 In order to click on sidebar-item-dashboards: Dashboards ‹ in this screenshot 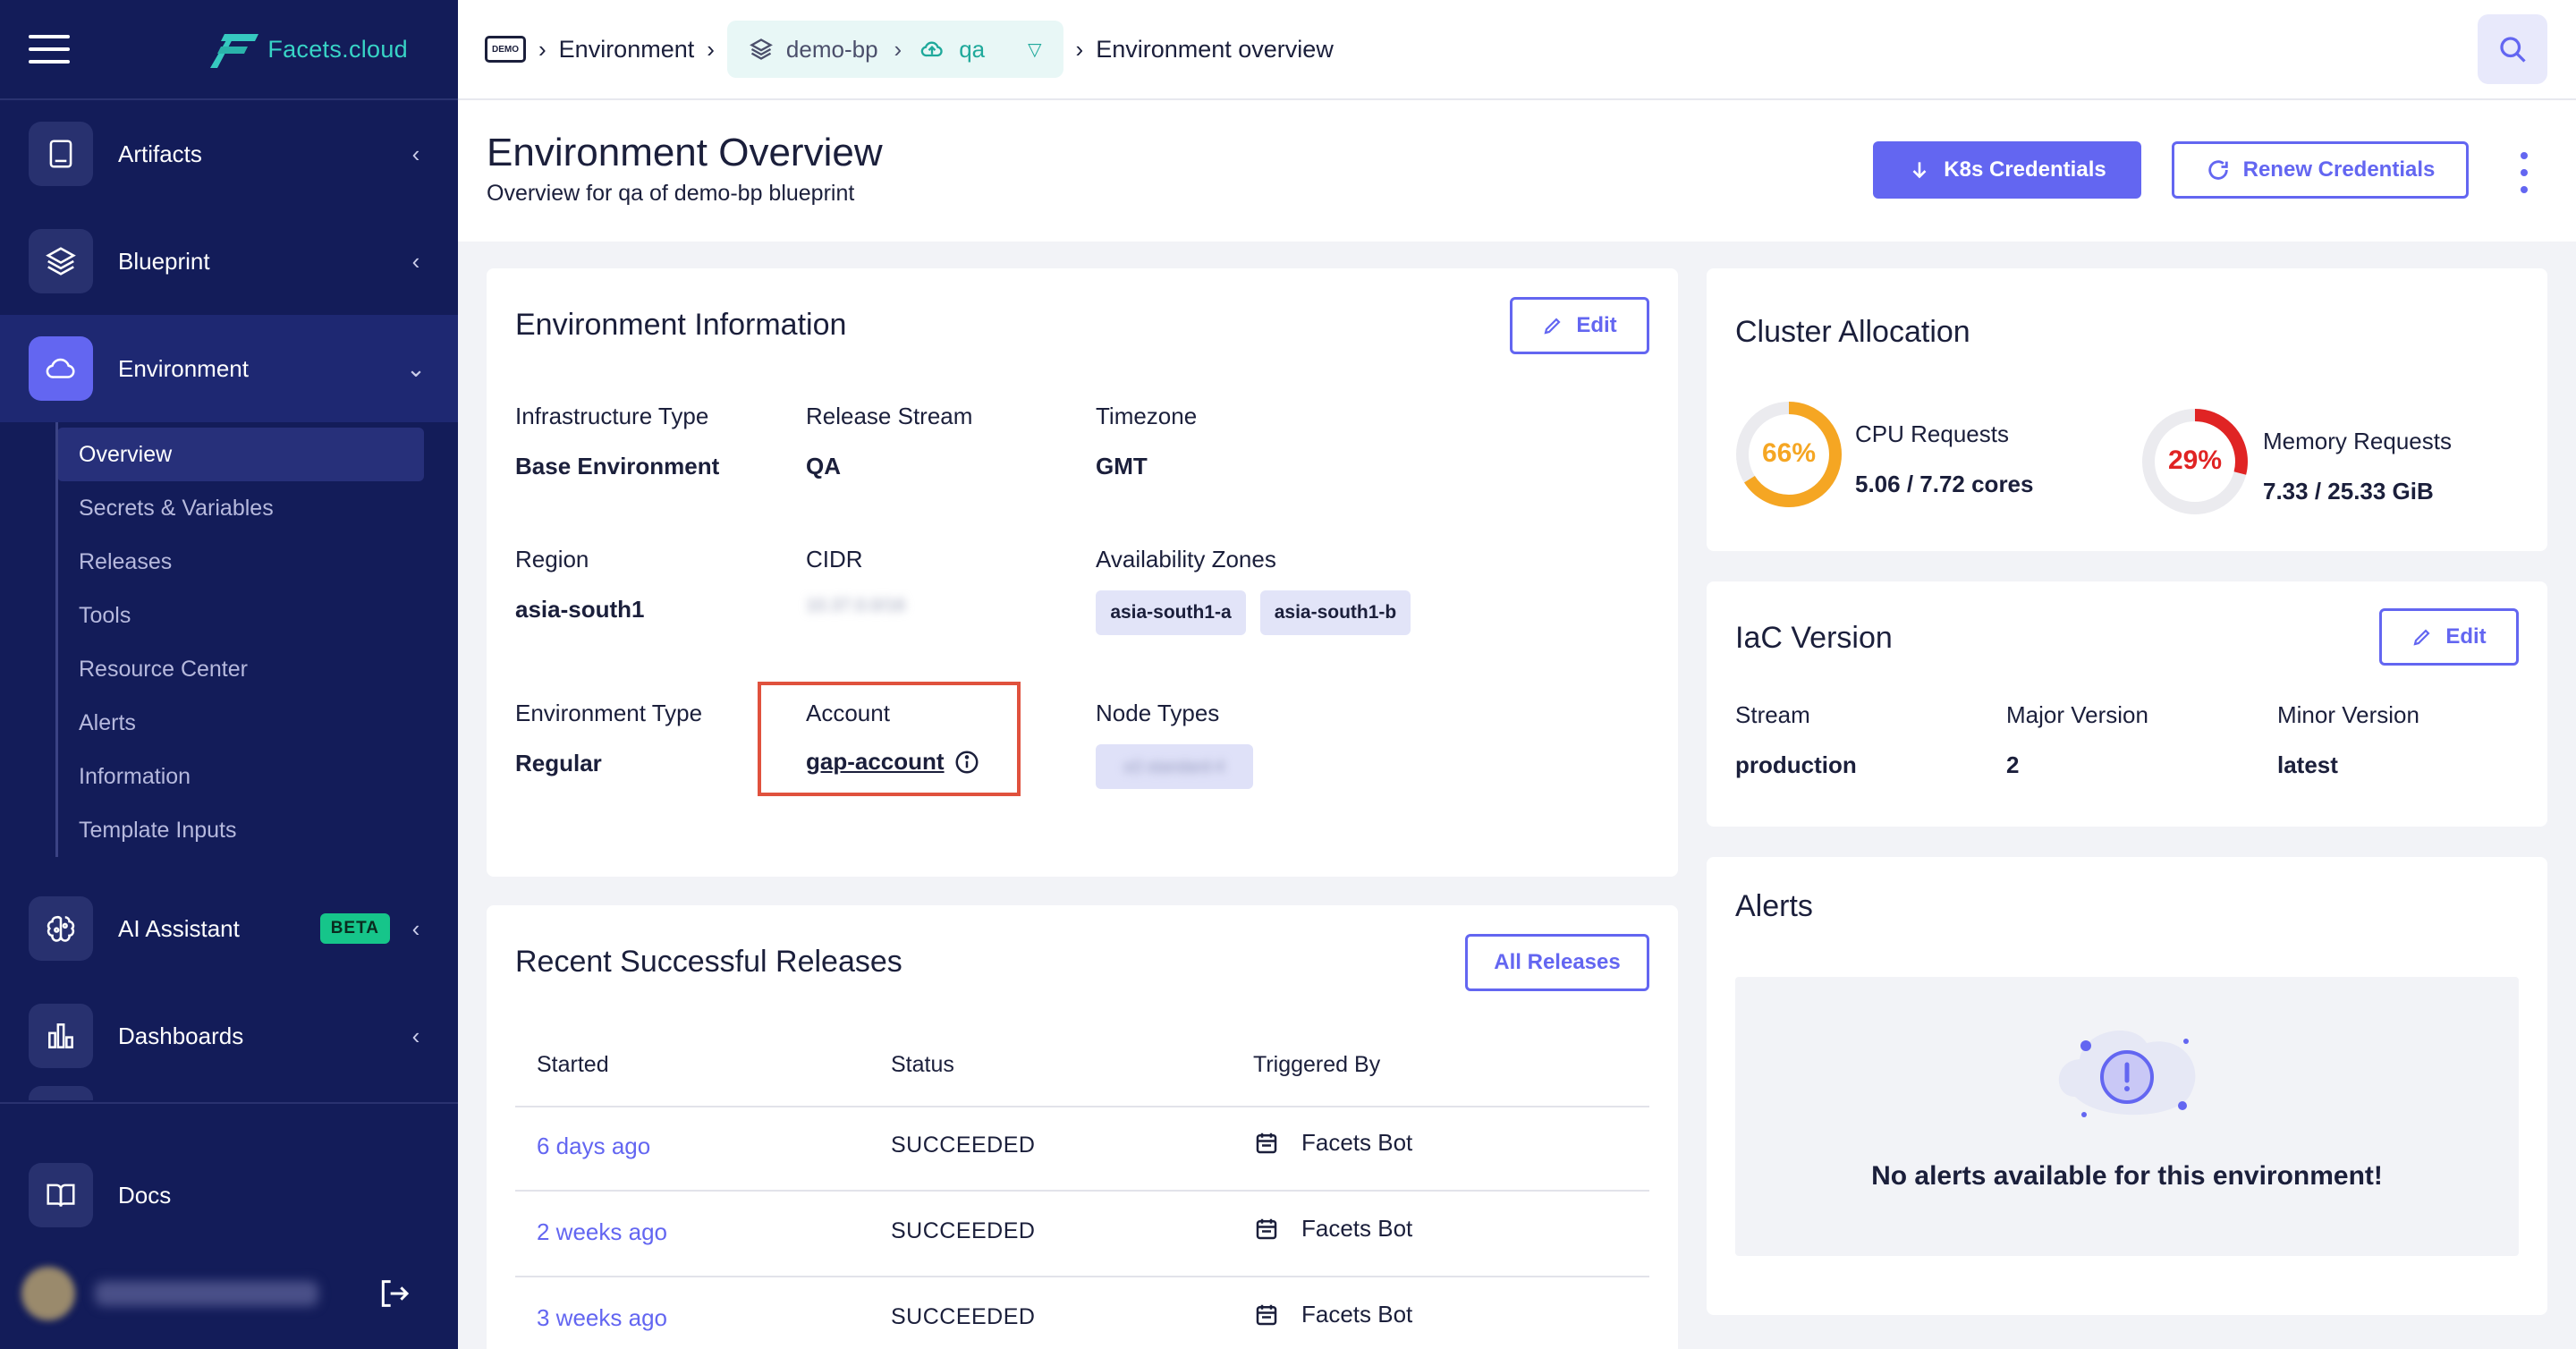, I will do `click(229, 1036)`.